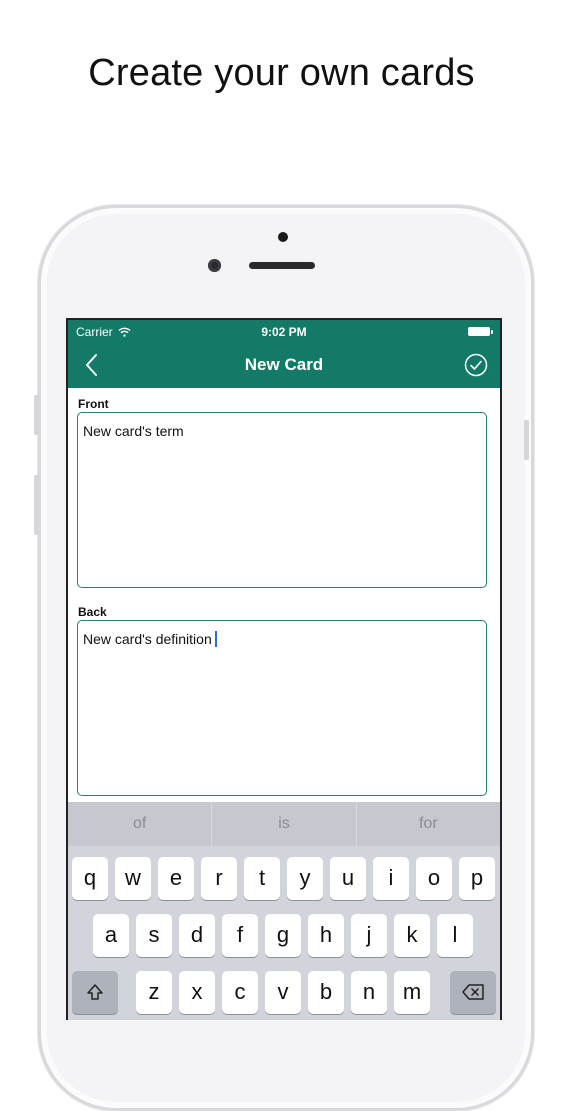 This screenshot has width=563, height=1111. I want to click on battery-icon, so click(480, 331).